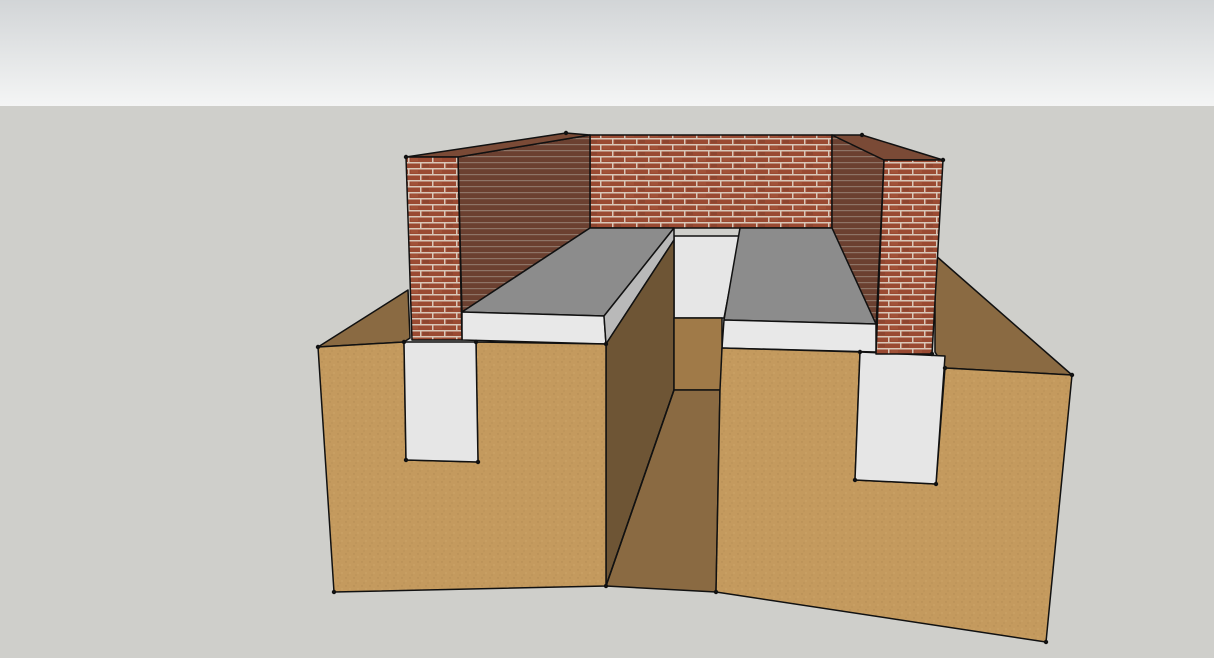 The width and height of the screenshot is (1214, 658). Describe the element at coordinates (434, 248) in the screenshot. I see `brick-pier-left-front` at that location.